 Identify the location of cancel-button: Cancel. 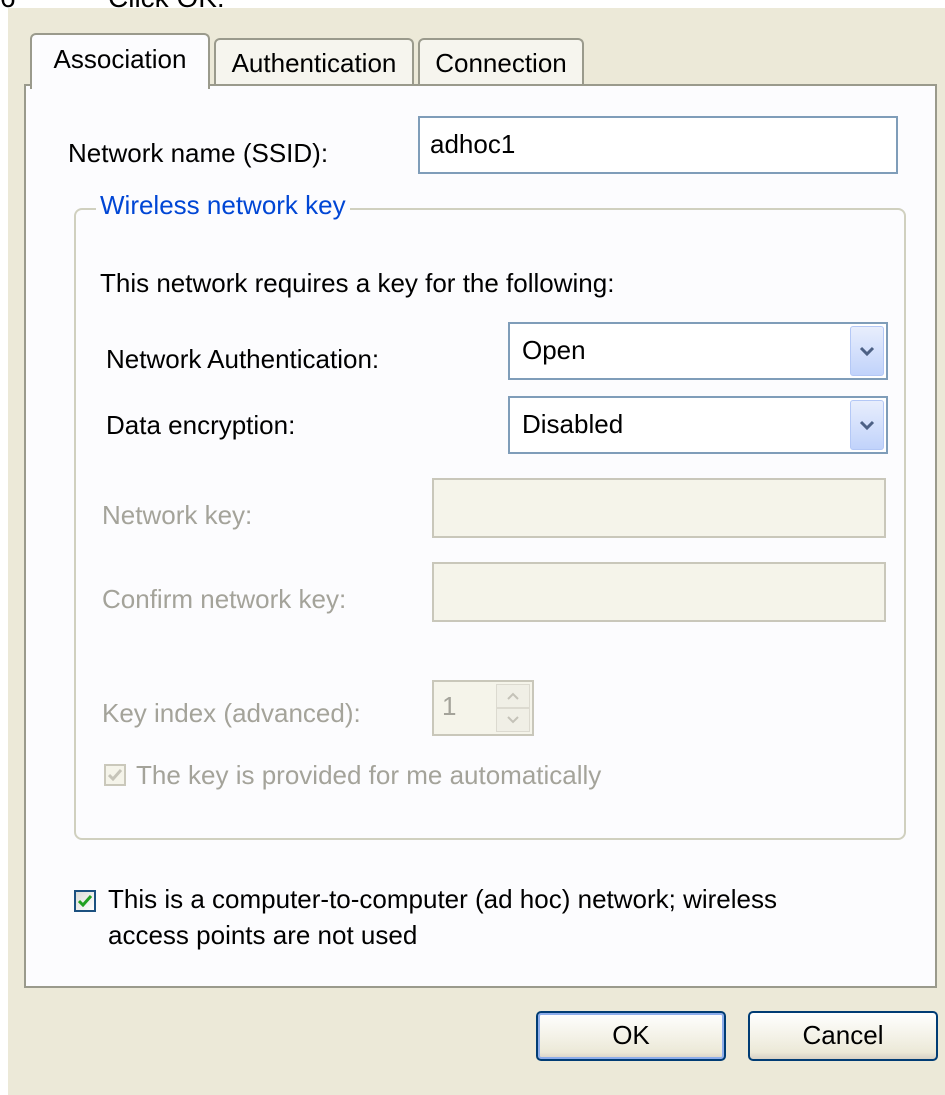
(843, 1036).